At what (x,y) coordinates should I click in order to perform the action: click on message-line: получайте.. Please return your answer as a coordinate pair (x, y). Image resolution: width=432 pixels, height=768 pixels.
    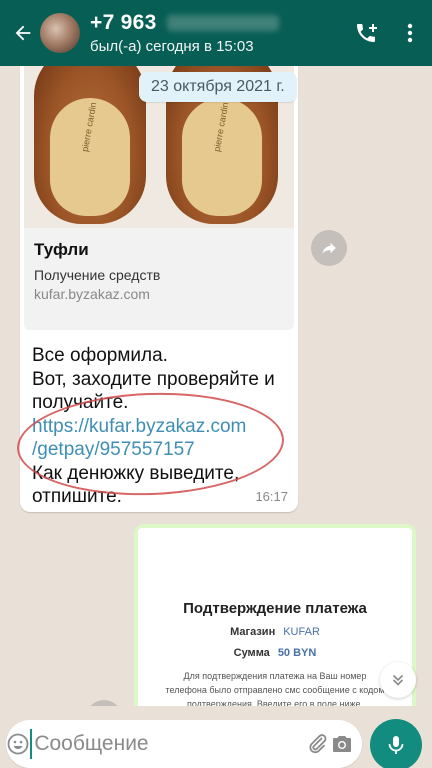
    Looking at the image, I should click on (80, 402).